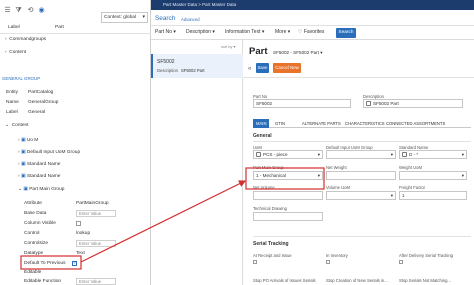  What do you see at coordinates (21, 78) in the screenshot?
I see `general-group-title: GENERAL GROUP` at bounding box center [21, 78].